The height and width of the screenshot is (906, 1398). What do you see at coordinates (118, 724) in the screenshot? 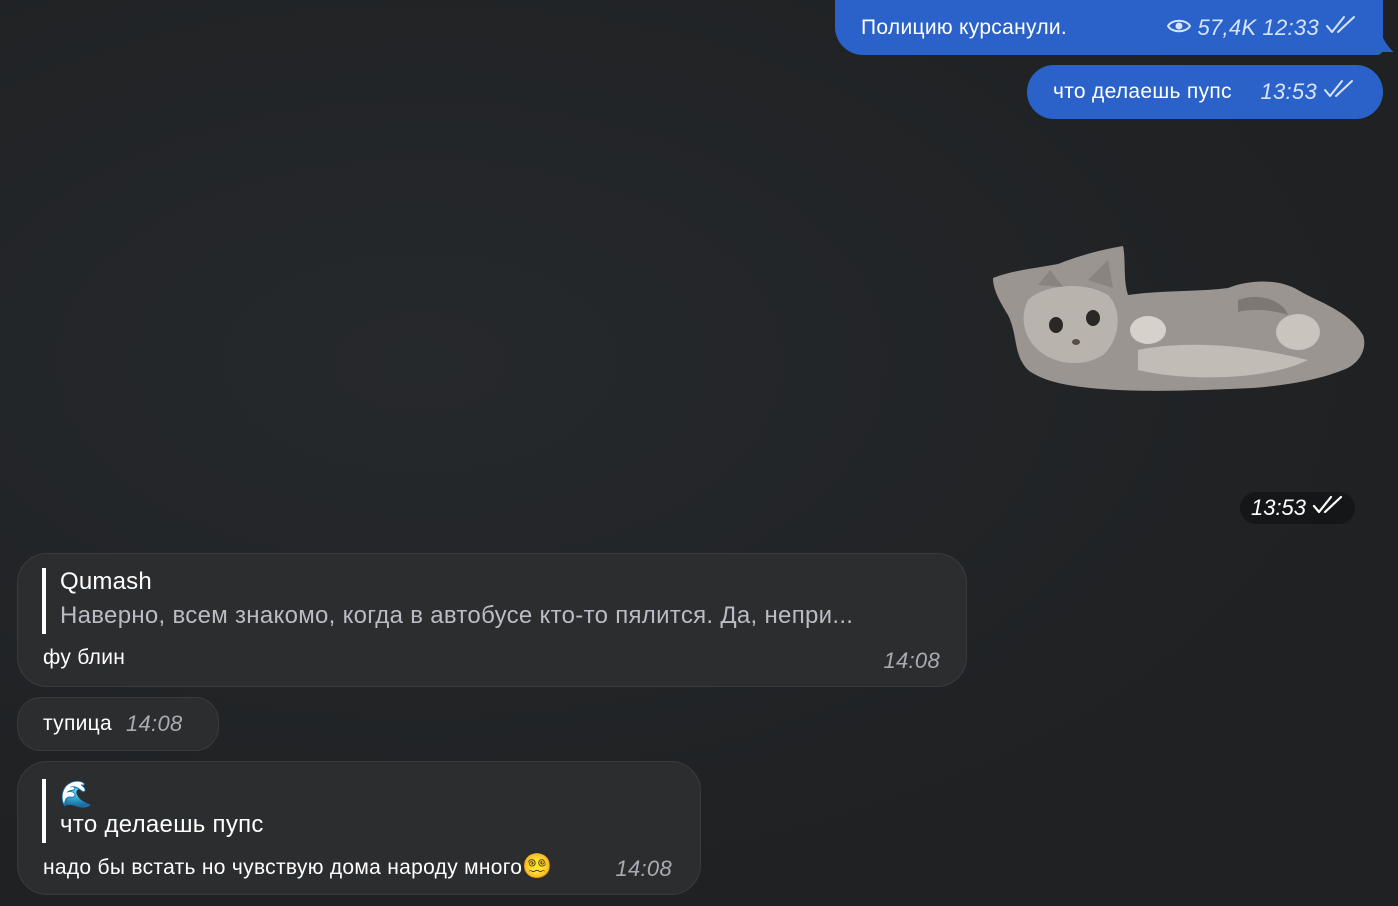
I see `incoming-message: тупица 14:08` at bounding box center [118, 724].